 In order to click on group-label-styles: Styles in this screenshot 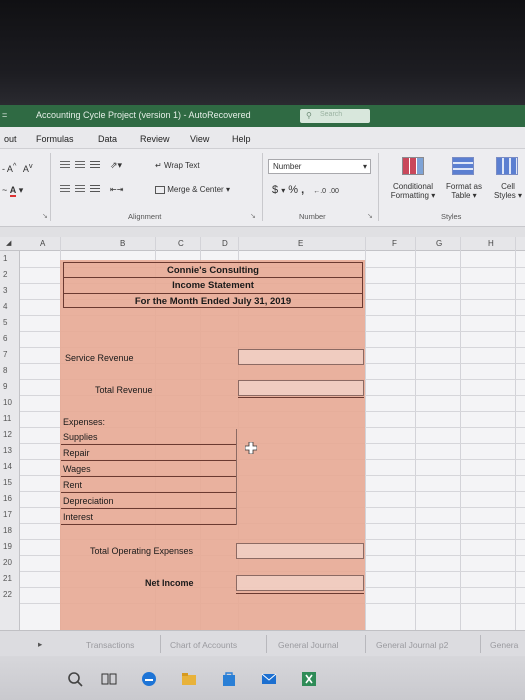, I will do `click(451, 216)`.